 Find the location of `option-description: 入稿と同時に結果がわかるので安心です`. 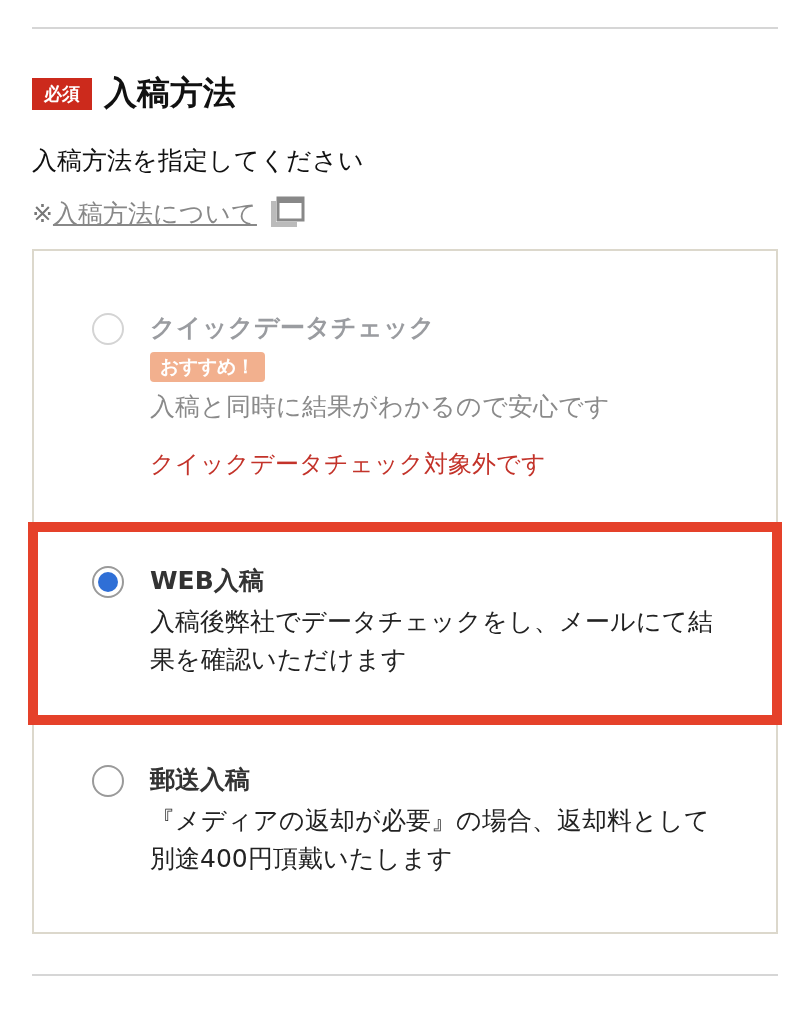

option-description: 入稿と同時に結果がわかるので安心です is located at coordinates (380, 407).